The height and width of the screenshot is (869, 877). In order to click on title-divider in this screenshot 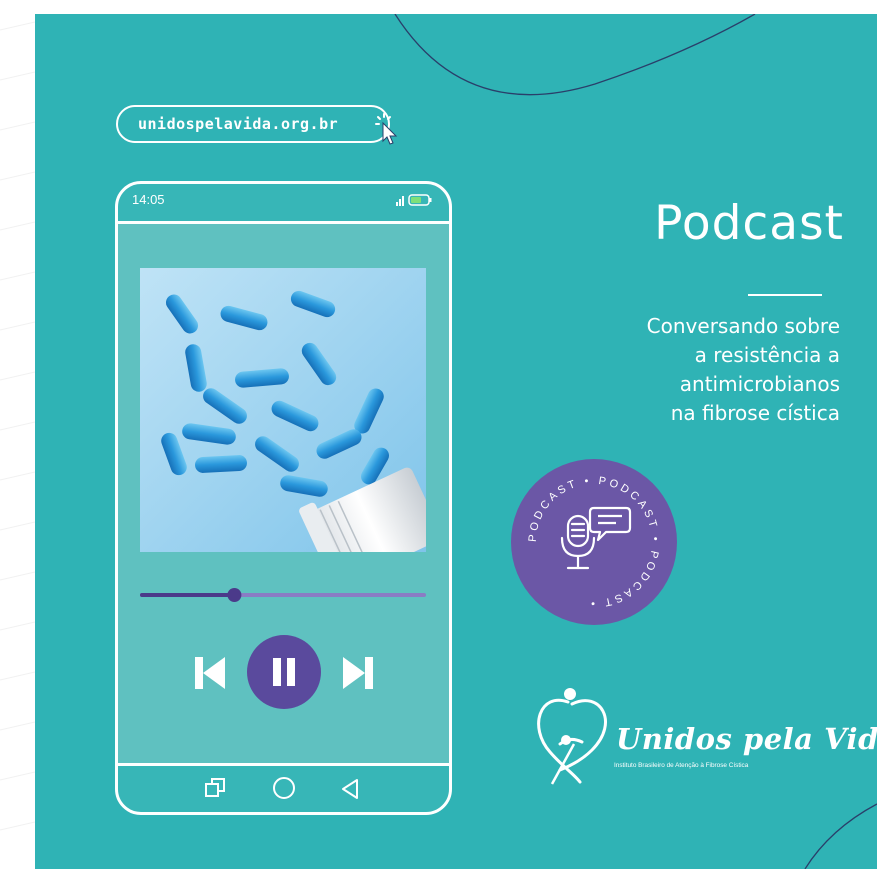, I will do `click(785, 295)`.